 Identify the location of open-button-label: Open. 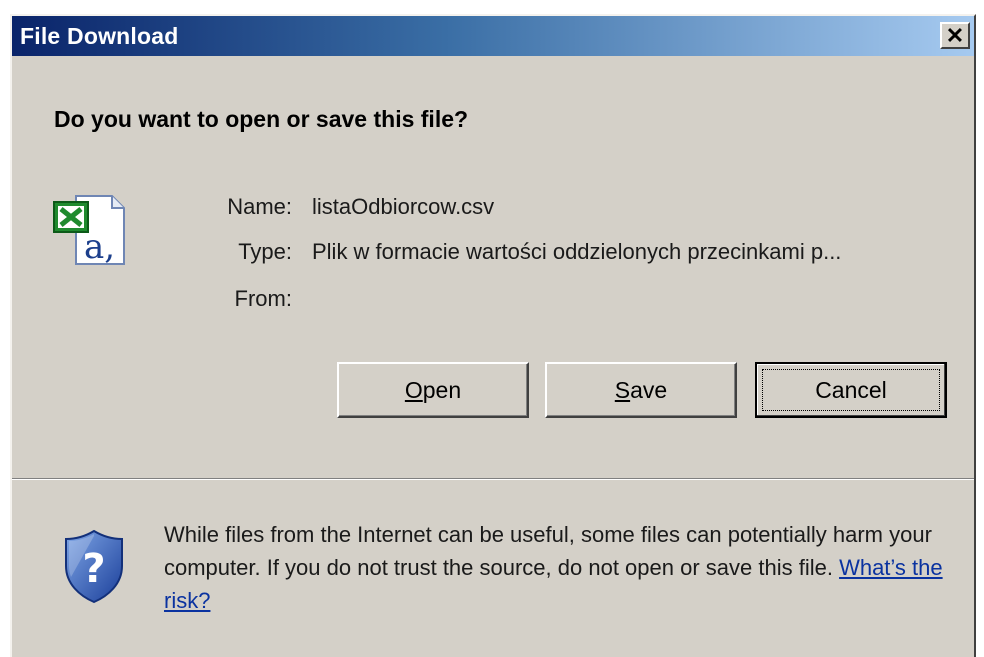
(433, 389).